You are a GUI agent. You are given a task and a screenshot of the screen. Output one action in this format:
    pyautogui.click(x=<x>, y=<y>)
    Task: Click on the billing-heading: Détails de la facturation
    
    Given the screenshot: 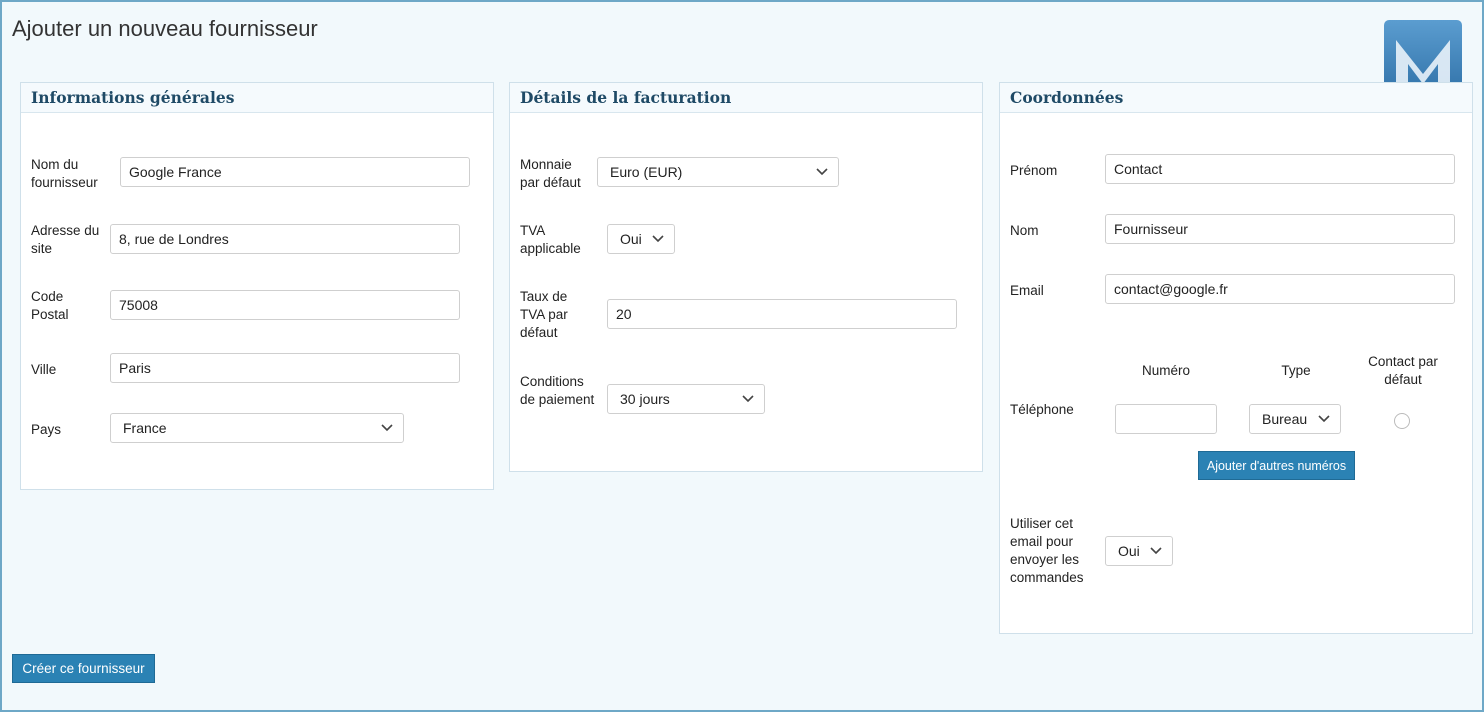 What is the action you would take?
    pyautogui.click(x=746, y=98)
    